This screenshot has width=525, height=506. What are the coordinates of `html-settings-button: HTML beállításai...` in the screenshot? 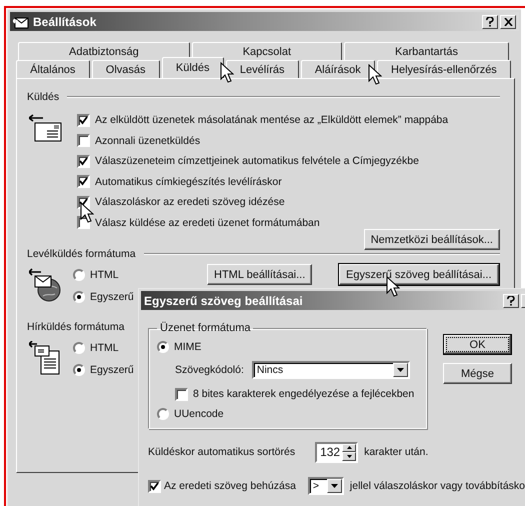 It's located at (259, 274).